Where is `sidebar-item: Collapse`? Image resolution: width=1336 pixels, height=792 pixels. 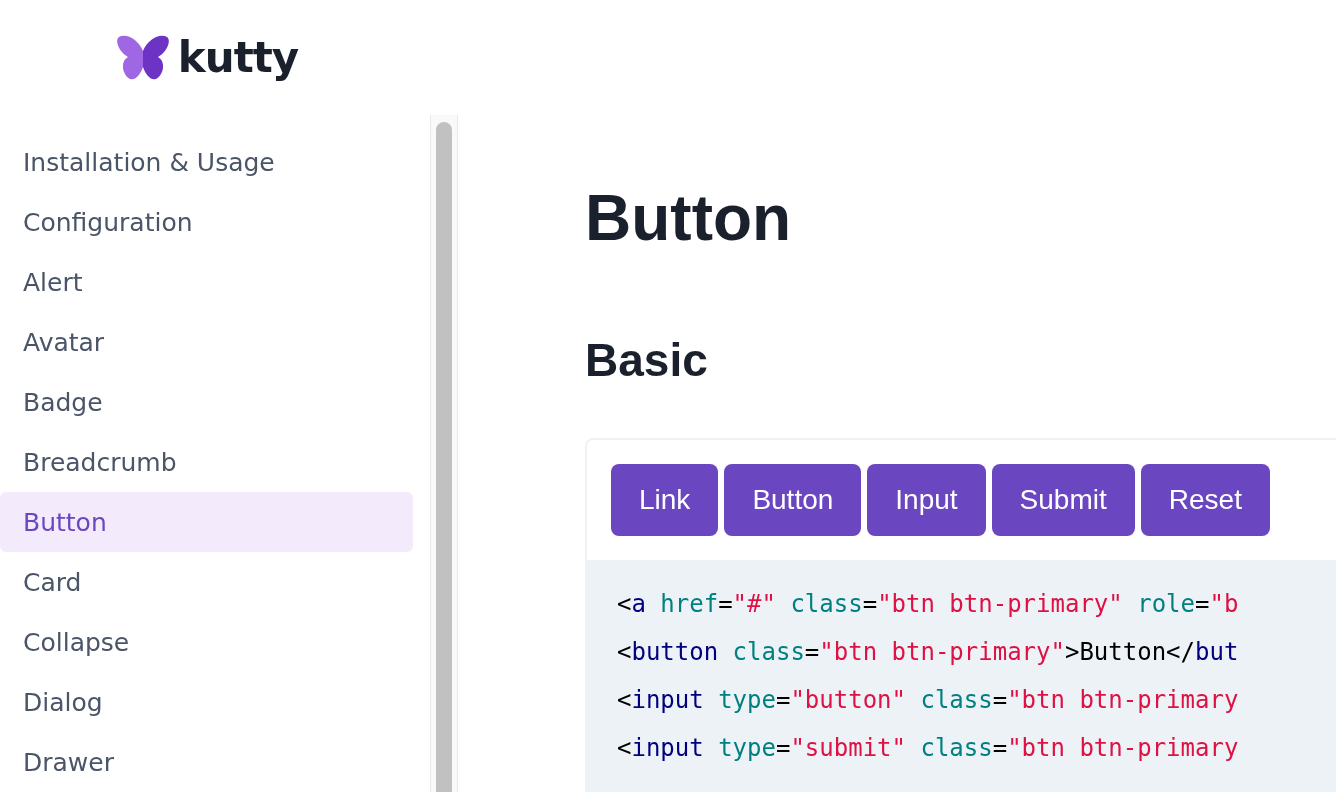
sidebar-item: Collapse is located at coordinates (206, 642).